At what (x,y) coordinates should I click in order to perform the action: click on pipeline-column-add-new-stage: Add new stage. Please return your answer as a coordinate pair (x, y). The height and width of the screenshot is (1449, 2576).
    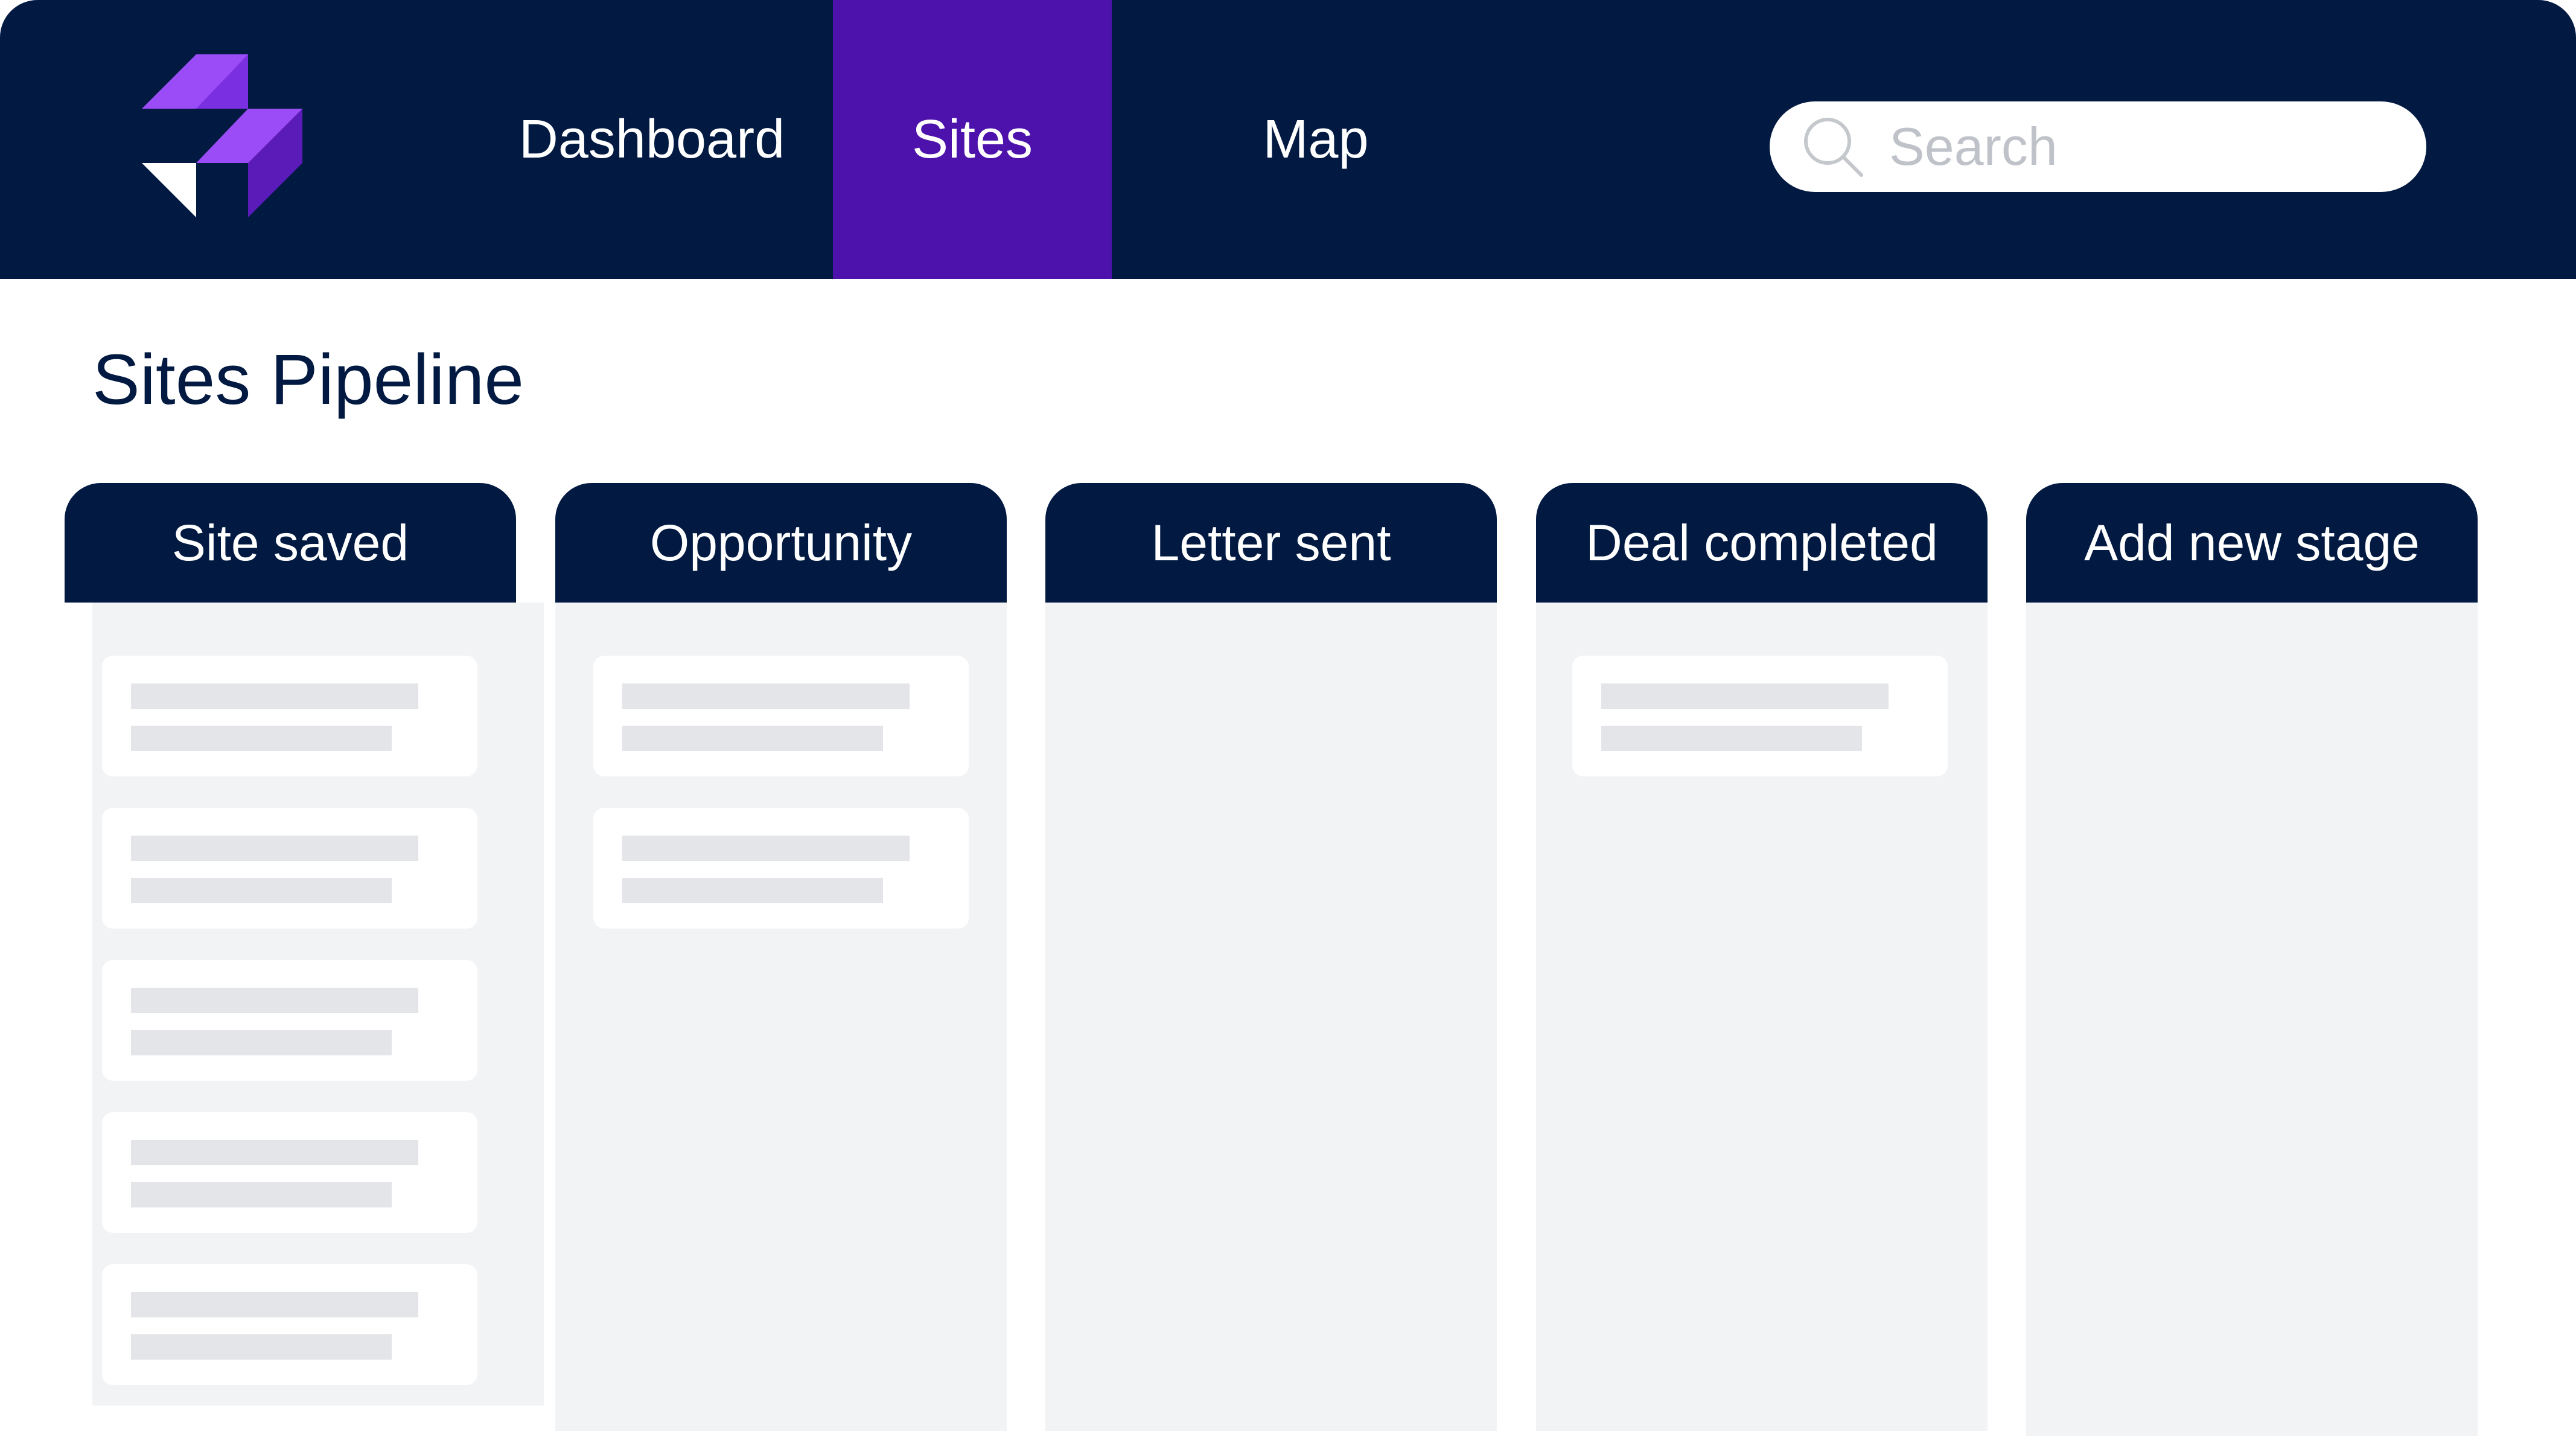
    Looking at the image, I should click on (2252, 960).